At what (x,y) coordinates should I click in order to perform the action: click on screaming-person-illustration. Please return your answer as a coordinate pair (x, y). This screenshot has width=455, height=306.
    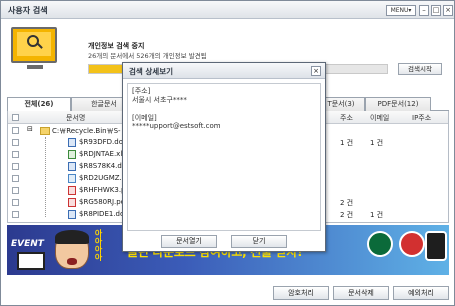
    Looking at the image, I should click on (72, 249).